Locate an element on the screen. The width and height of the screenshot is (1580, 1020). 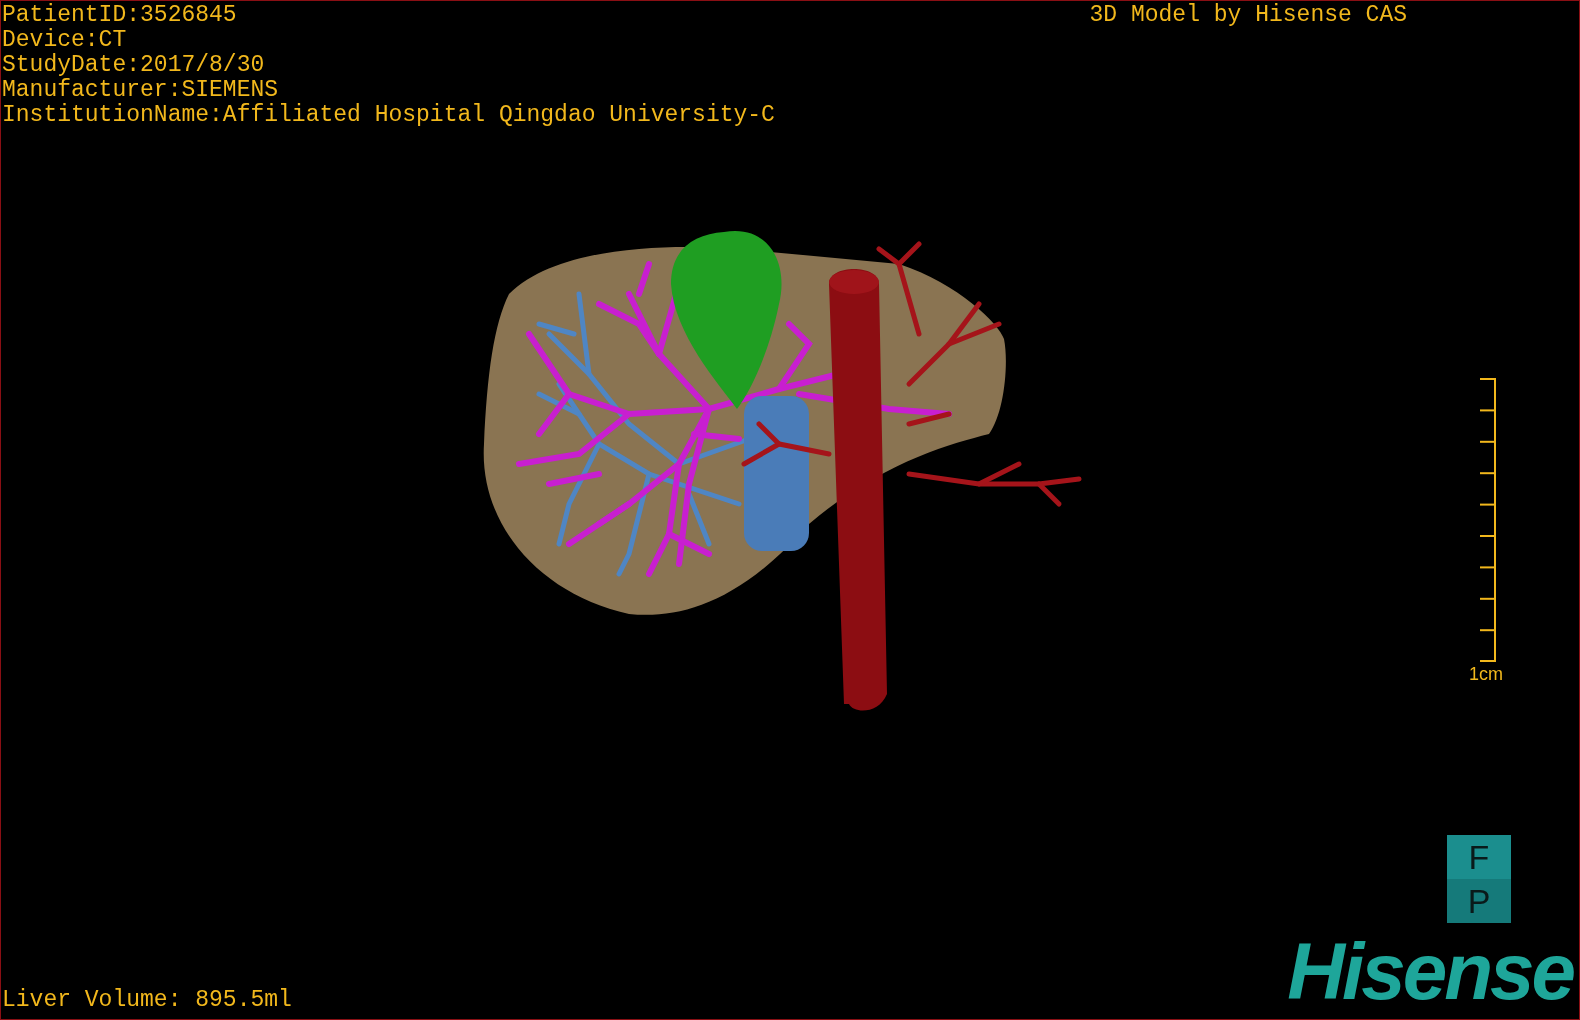
scale-label: 1cm is located at coordinates (1486, 674).